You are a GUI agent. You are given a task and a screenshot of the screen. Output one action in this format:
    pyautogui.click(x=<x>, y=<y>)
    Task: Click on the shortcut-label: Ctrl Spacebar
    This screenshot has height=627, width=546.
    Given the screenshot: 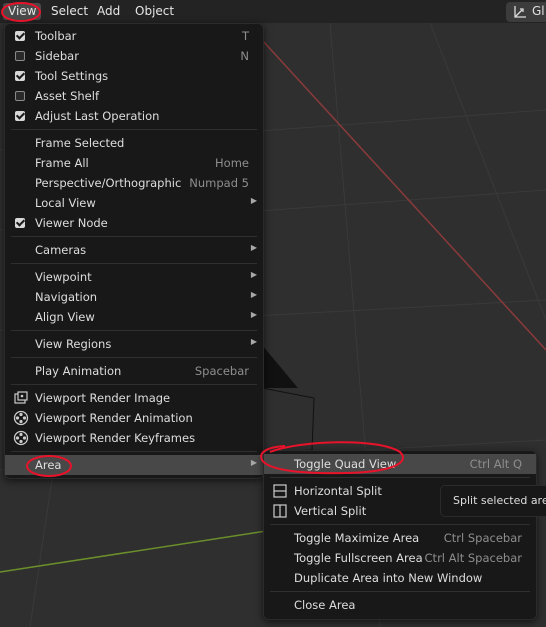 What is the action you would take?
    pyautogui.click(x=482, y=538)
    